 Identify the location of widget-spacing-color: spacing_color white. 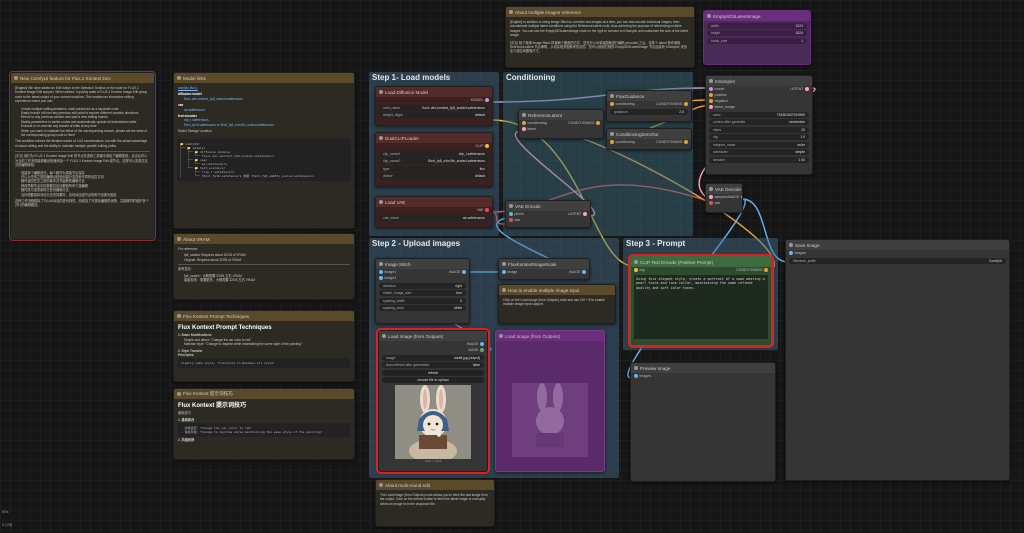
(422, 308).